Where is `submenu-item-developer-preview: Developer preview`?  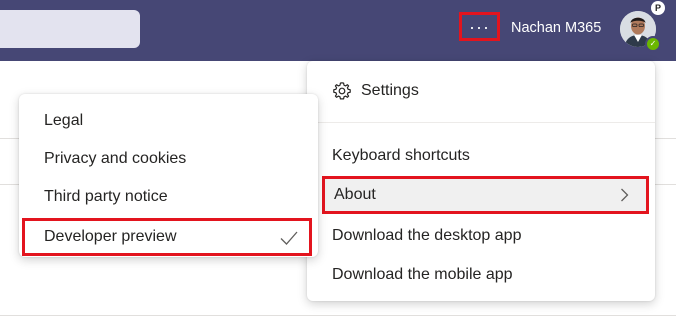
submenu-item-developer-preview: Developer preview is located at coordinates (167, 237).